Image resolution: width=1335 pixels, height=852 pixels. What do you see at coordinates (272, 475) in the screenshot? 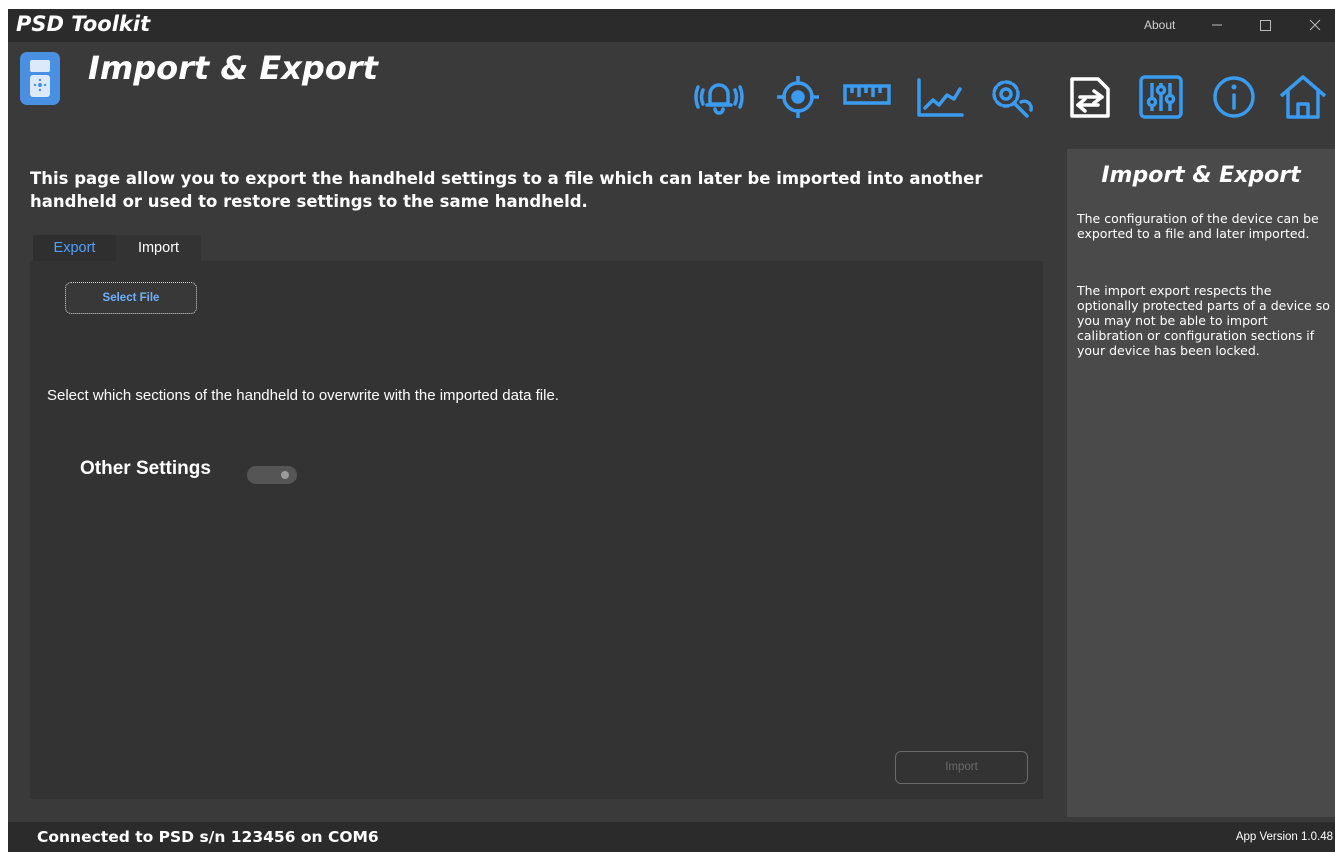
I see `other-settings-toggle` at bounding box center [272, 475].